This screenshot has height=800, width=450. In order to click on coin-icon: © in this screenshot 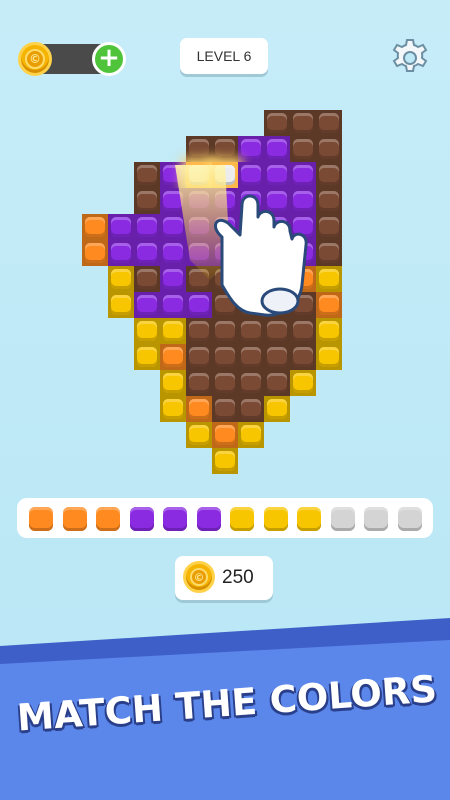, I will do `click(199, 577)`.